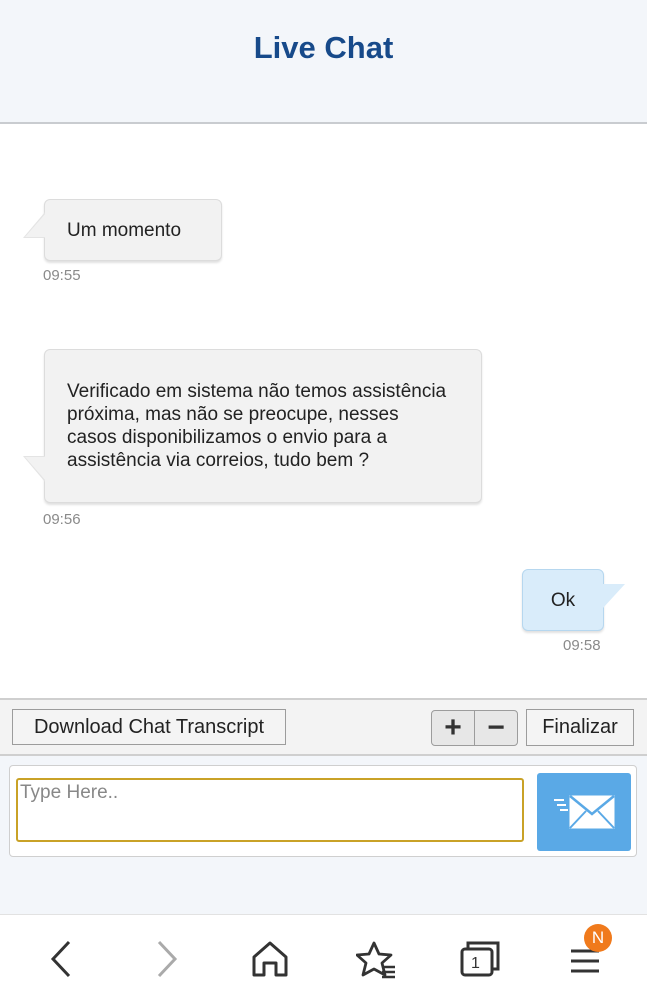 This screenshot has width=647, height=999. What do you see at coordinates (62, 275) in the screenshot?
I see `message-time: 09:55` at bounding box center [62, 275].